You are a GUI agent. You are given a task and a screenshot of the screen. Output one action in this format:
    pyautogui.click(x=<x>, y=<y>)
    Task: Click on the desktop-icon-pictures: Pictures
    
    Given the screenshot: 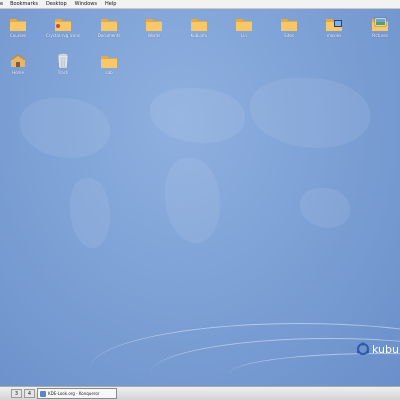 What is the action you would take?
    pyautogui.click(x=380, y=26)
    